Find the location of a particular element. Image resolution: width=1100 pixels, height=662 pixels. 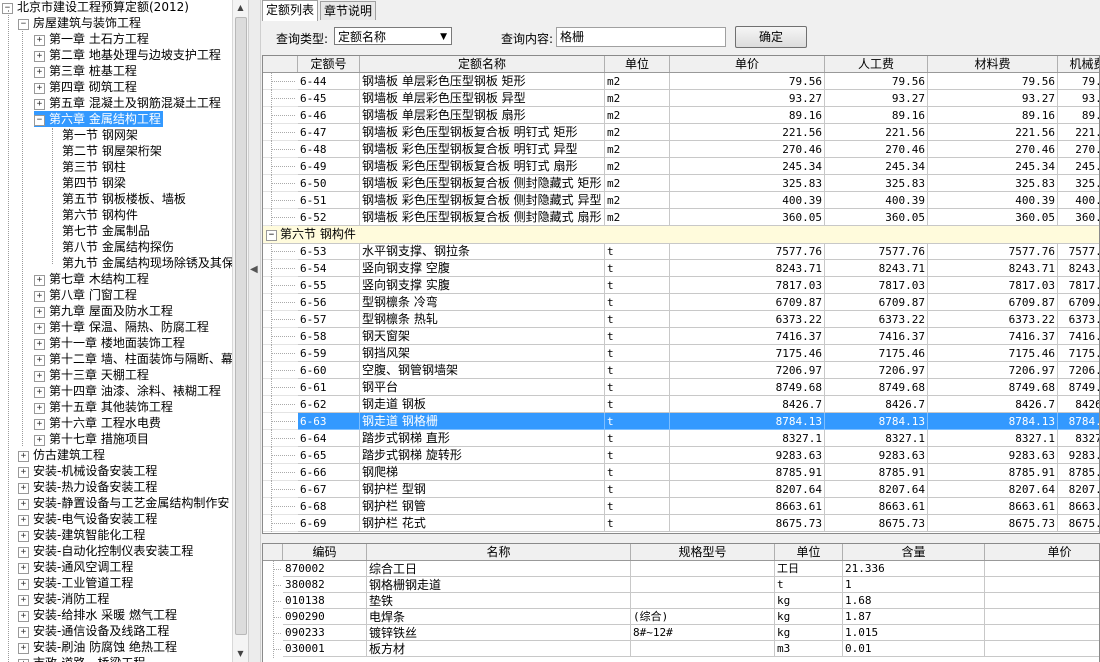

header-0: 定额号 is located at coordinates (329, 64).